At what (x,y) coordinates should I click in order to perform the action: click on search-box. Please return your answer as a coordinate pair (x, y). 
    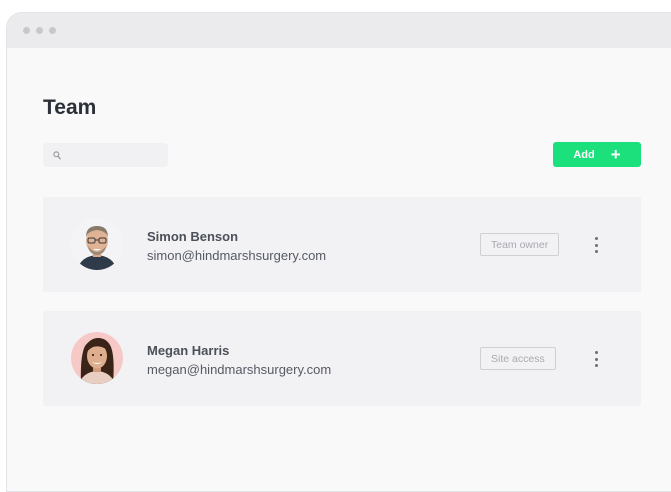
    Looking at the image, I should click on (105, 155).